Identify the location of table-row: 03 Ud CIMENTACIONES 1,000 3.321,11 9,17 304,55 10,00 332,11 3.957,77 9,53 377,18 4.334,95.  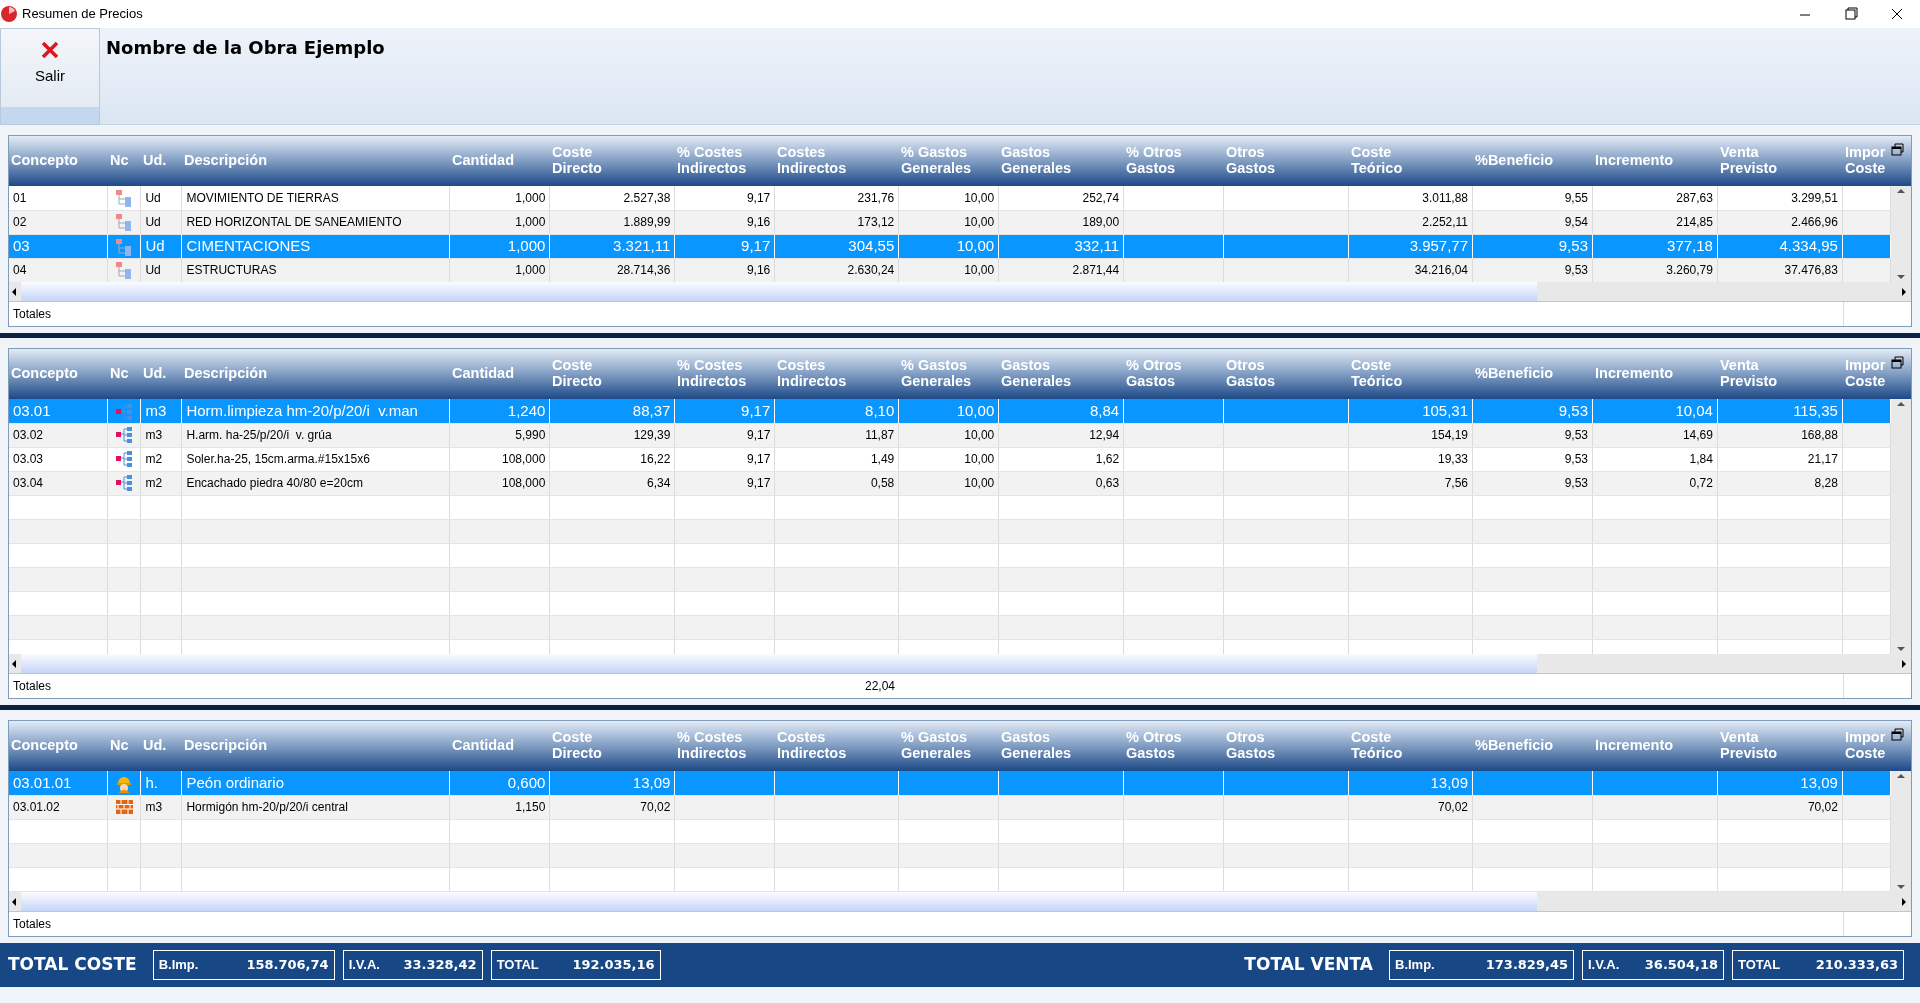
(950, 246).